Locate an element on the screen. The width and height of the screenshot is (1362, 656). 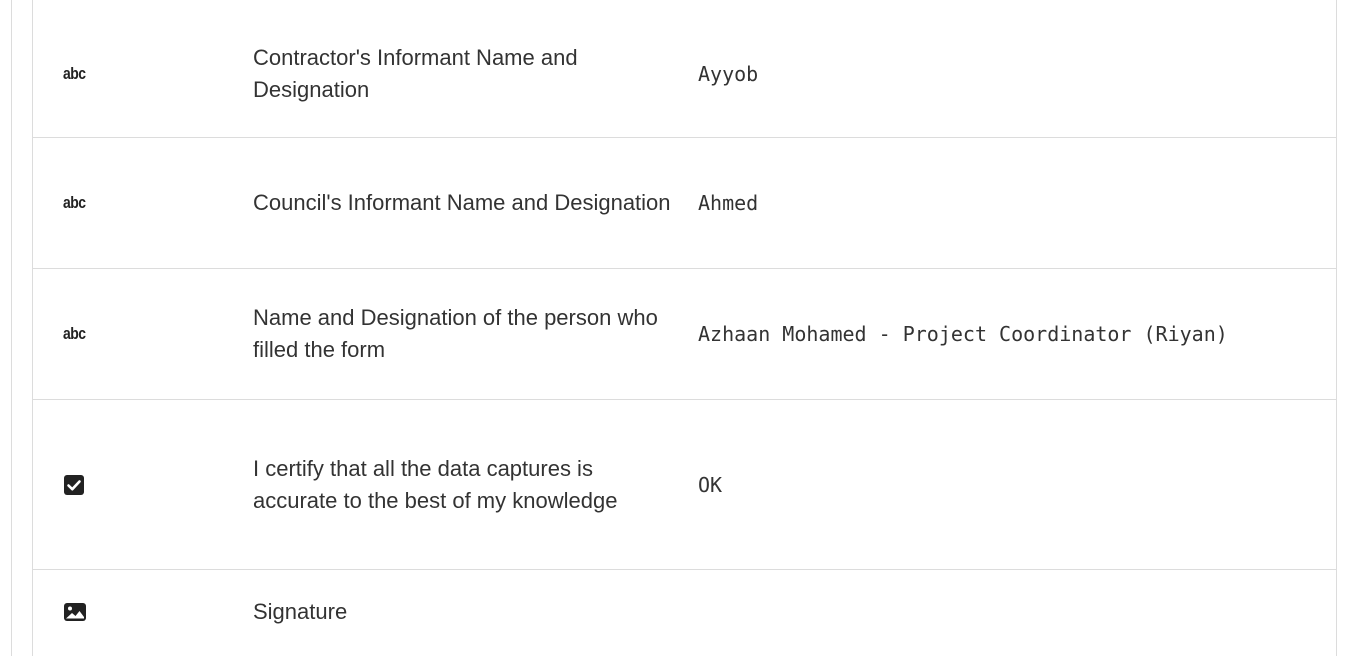
field-row: Signature is located at coordinates (684, 613).